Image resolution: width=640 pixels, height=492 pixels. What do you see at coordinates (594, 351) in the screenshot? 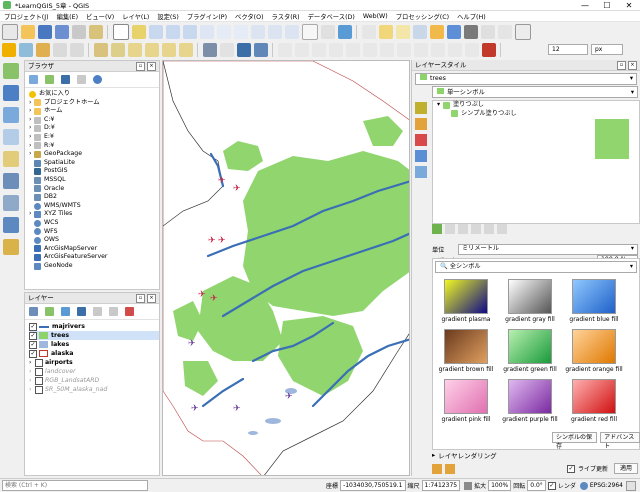
I see `symbol-item: gradient orange fill` at bounding box center [594, 351].